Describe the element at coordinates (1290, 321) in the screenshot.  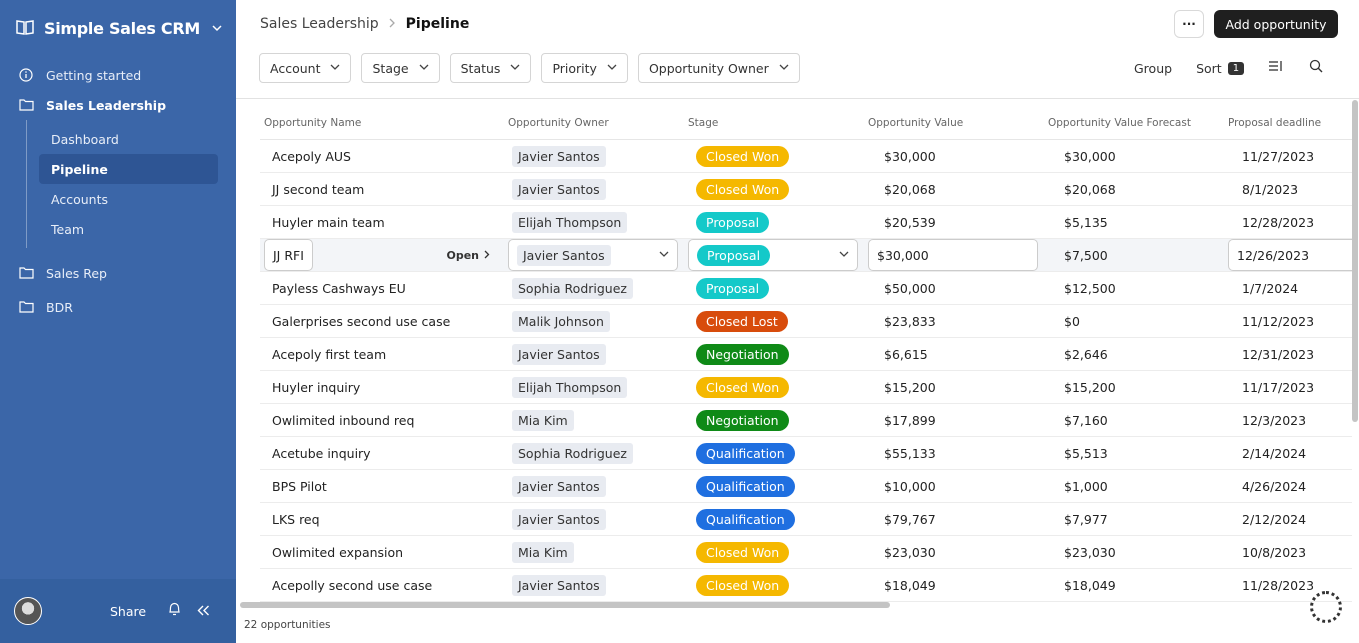
I see `cell-deadline: 11/12/2023` at that location.